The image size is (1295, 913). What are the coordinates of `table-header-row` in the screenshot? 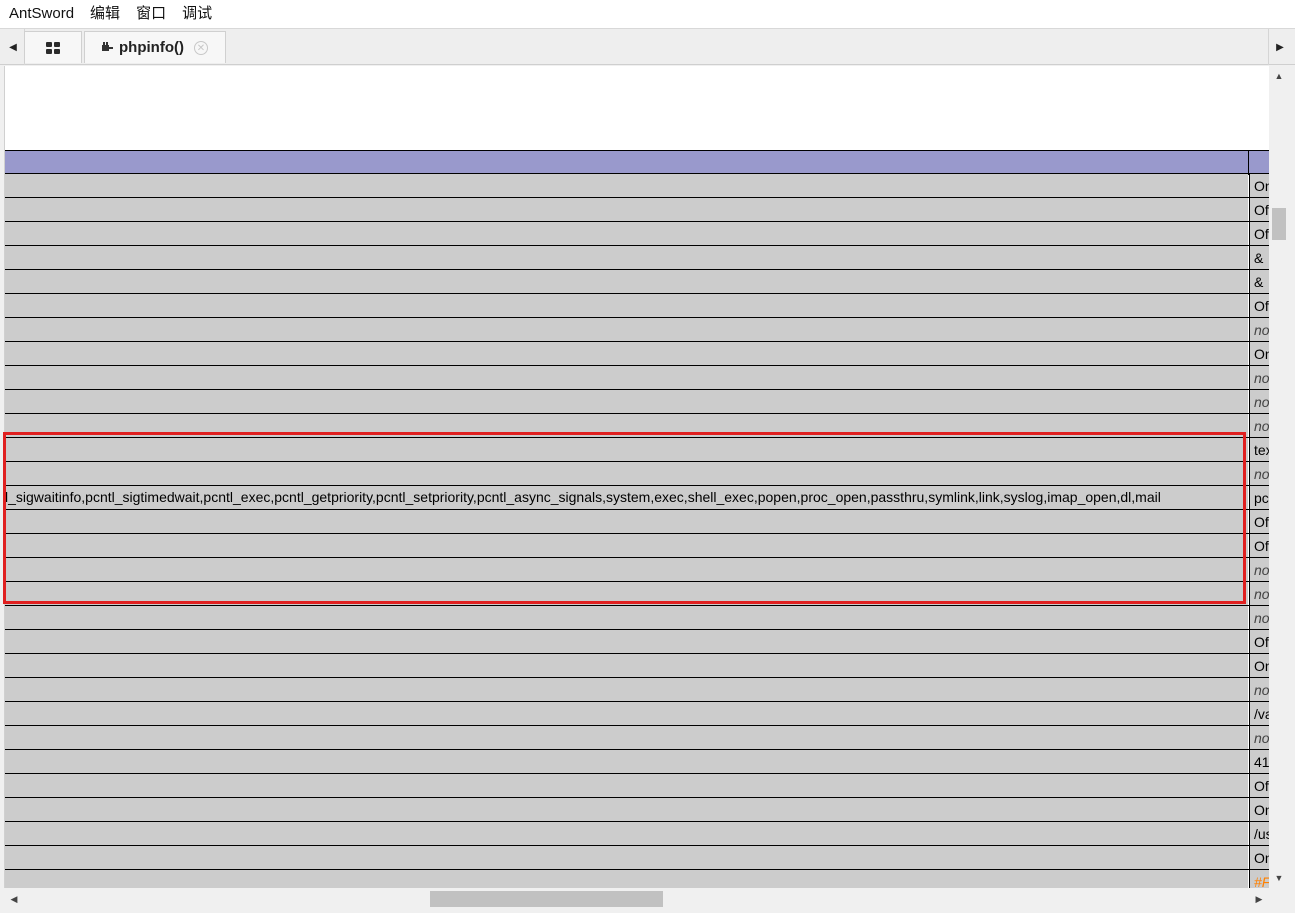 It's located at (637, 162).